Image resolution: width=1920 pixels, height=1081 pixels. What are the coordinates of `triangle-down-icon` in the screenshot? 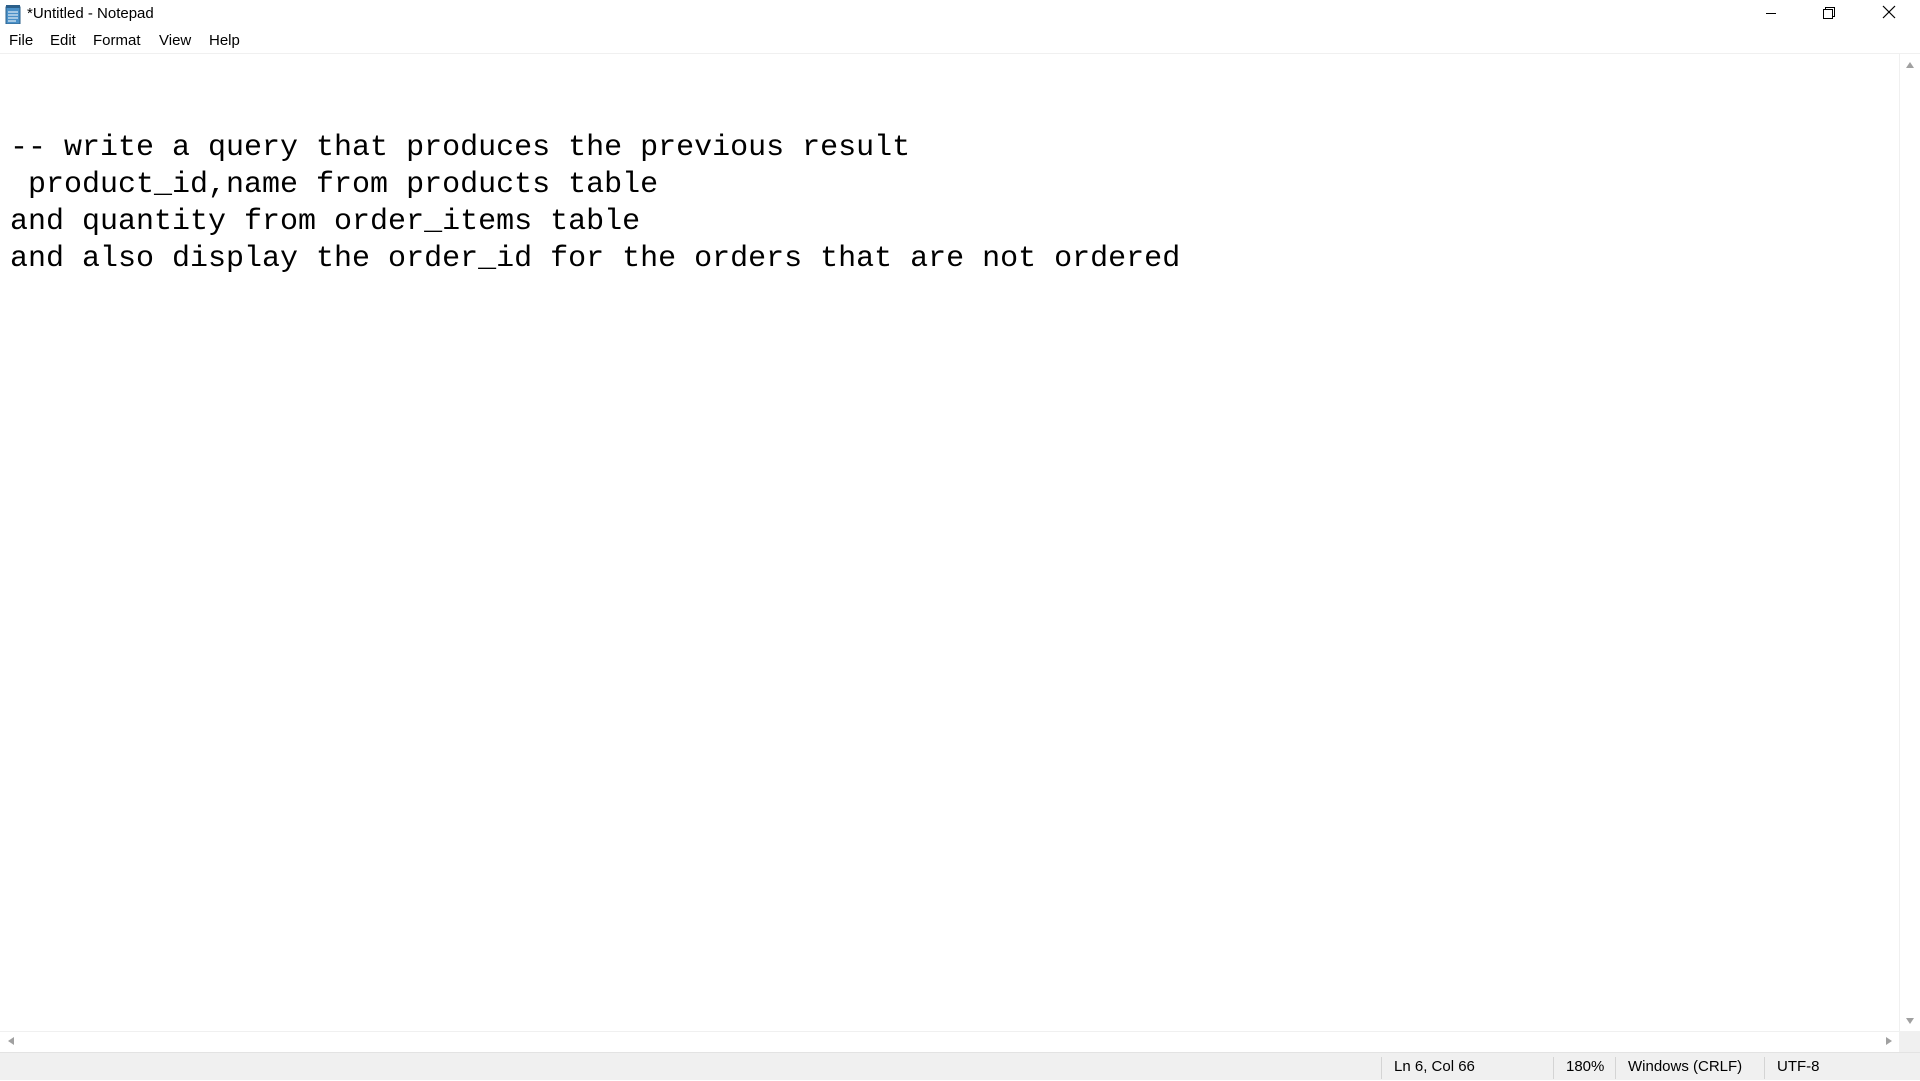 It's located at (1910, 1021).